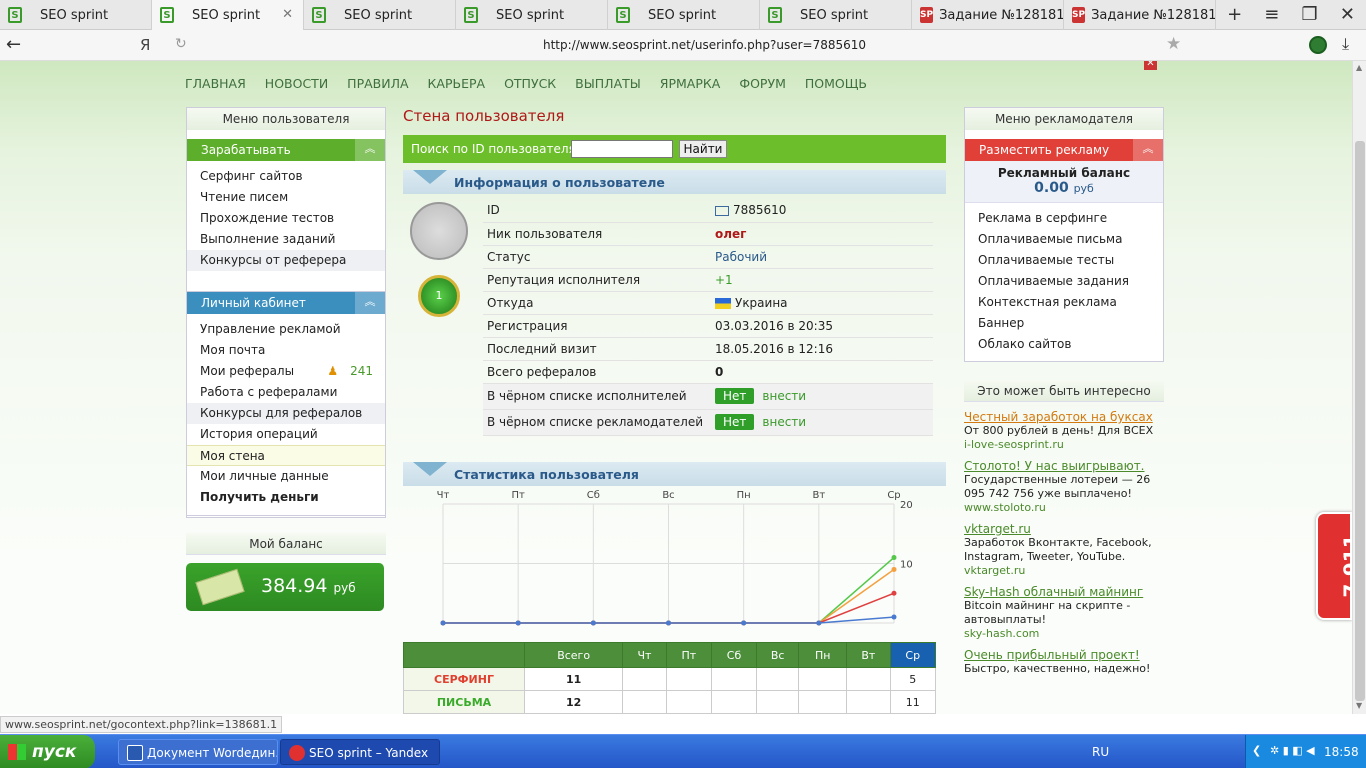 The width and height of the screenshot is (1366, 768). What do you see at coordinates (145, 45) in the screenshot?
I see `yandex-logo: Я` at bounding box center [145, 45].